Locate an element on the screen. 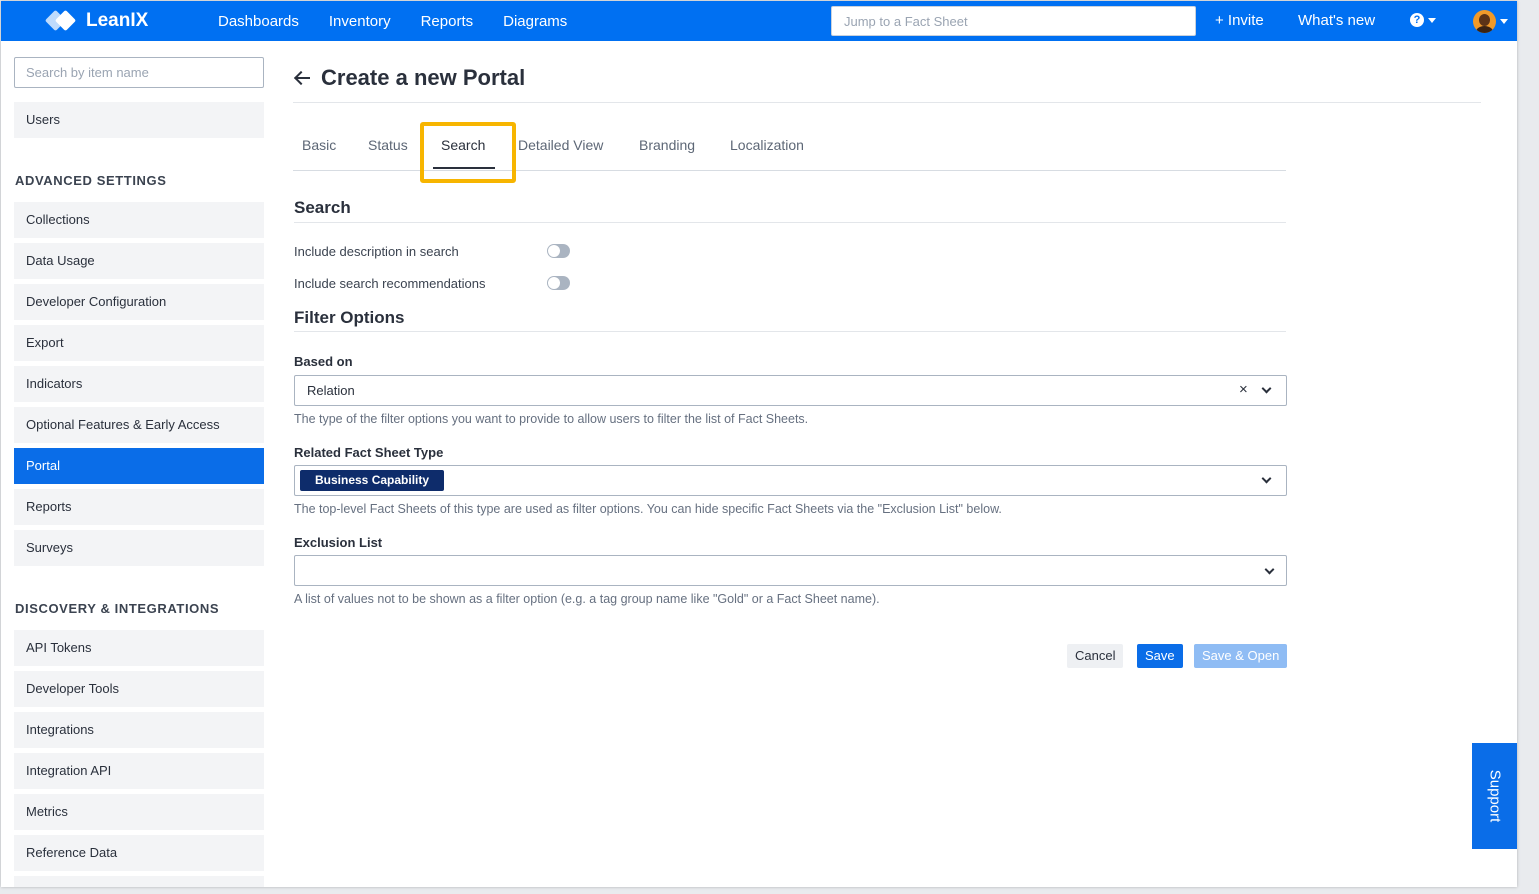  include-recommendations-toggle is located at coordinates (558, 283).